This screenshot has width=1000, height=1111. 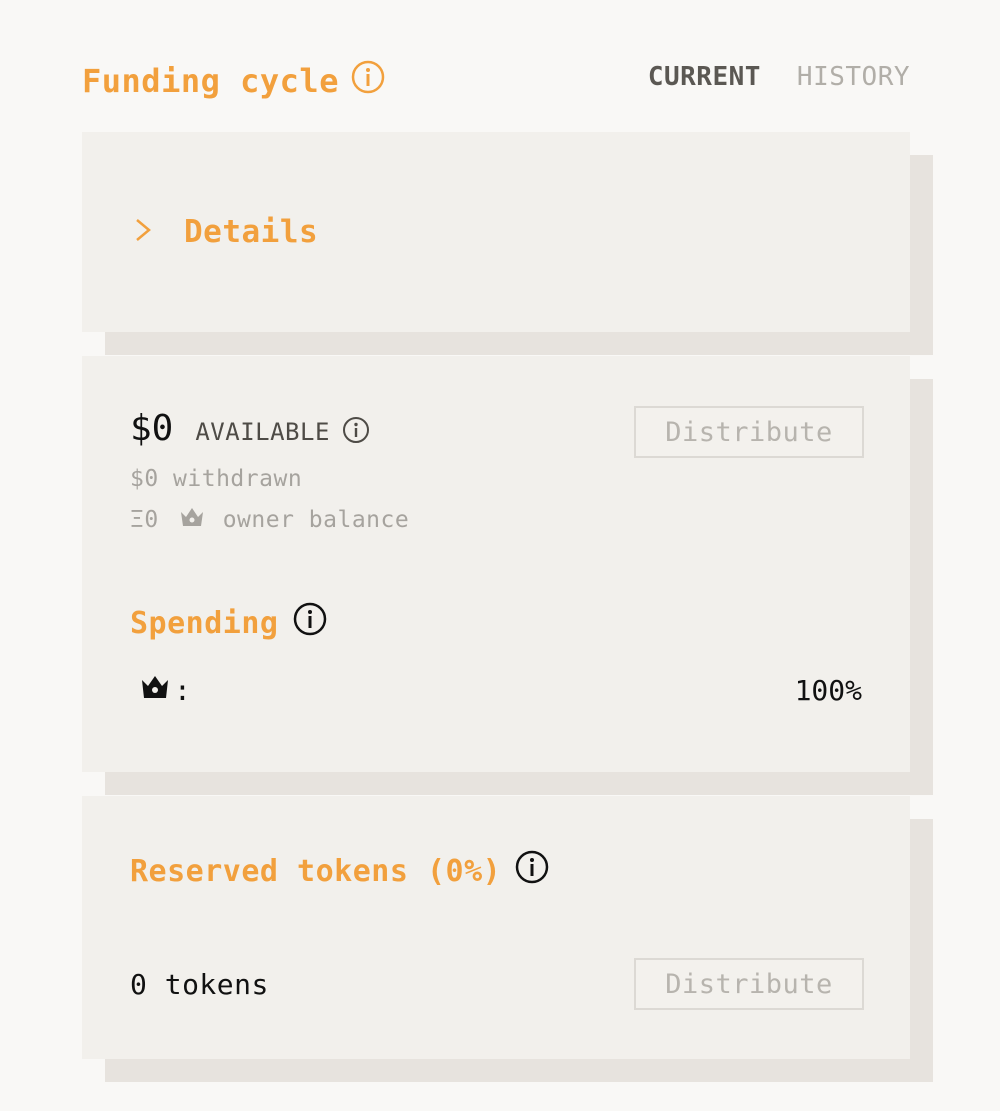 What do you see at coordinates (152, 428) in the screenshot?
I see `amount-value: $0` at bounding box center [152, 428].